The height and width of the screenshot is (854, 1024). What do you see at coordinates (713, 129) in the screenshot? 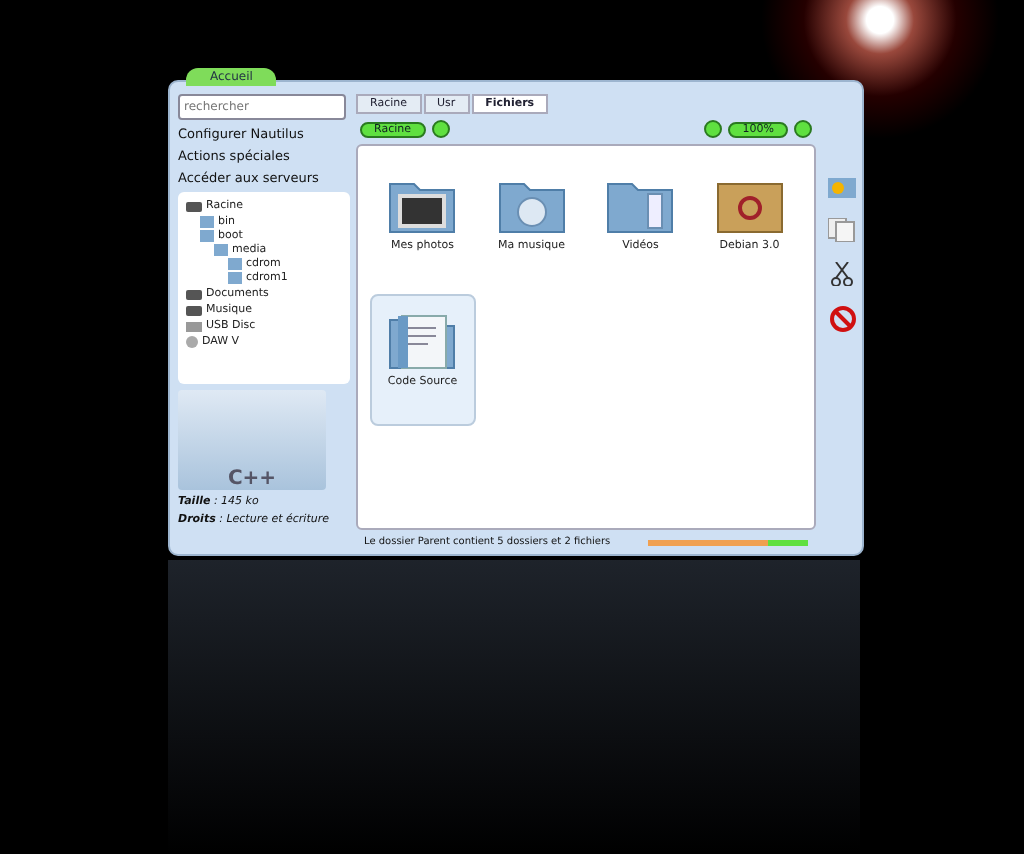
I see `zoom-out-button` at bounding box center [713, 129].